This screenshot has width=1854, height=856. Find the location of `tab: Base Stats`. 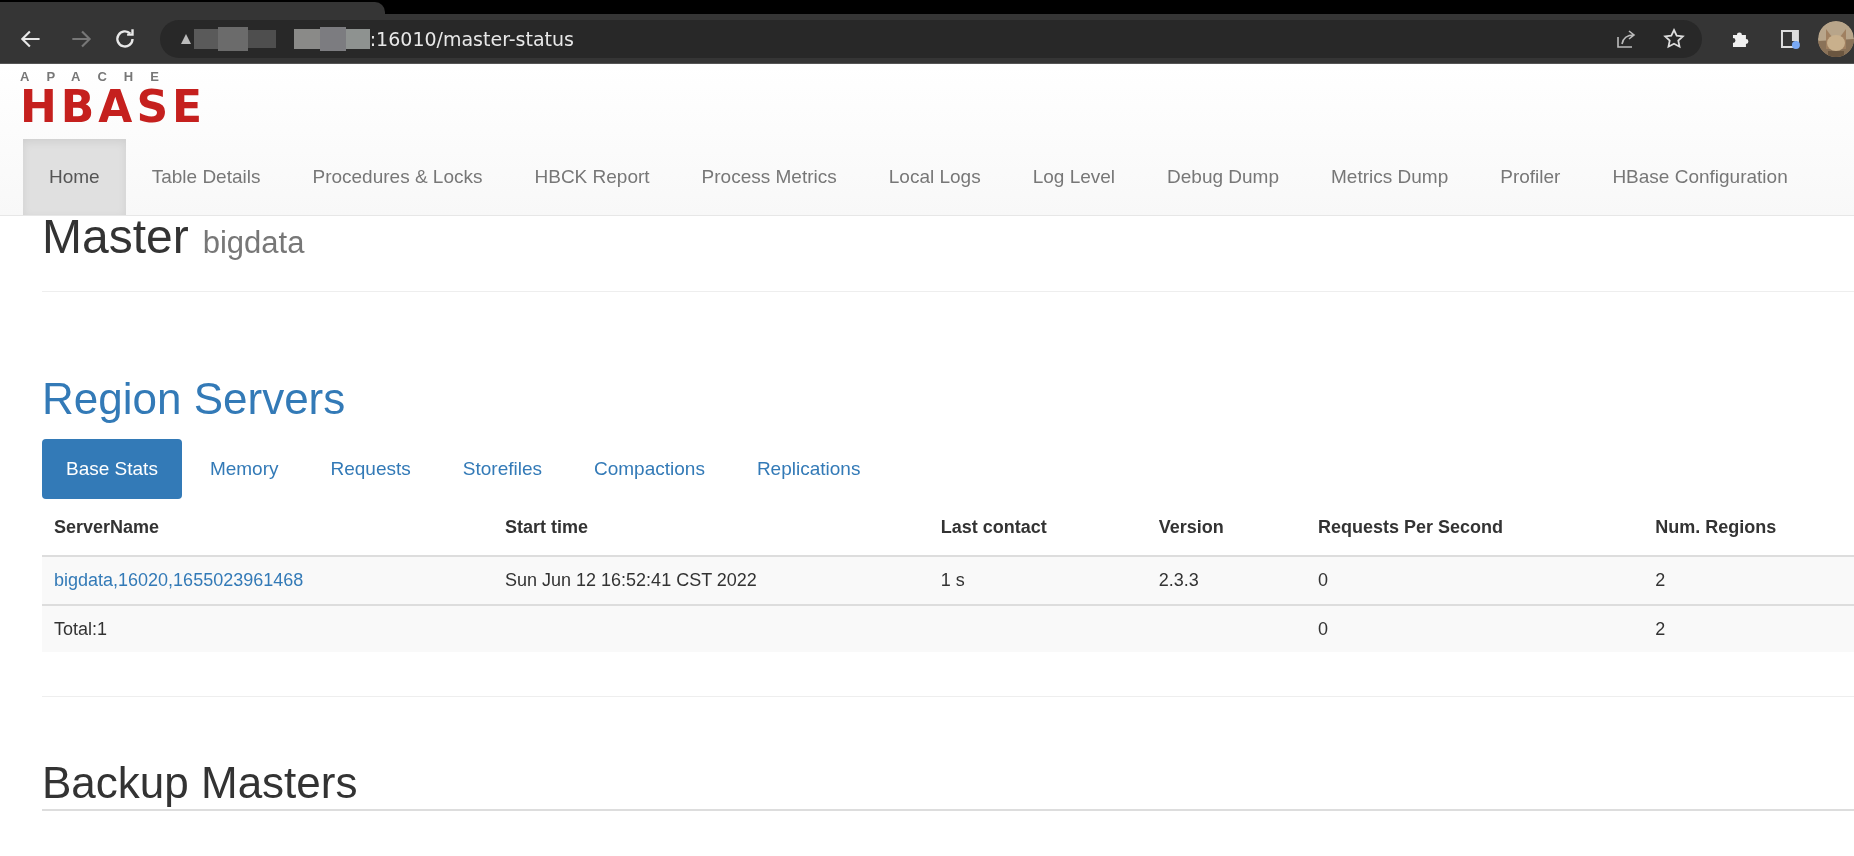

tab: Base Stats is located at coordinates (112, 469).